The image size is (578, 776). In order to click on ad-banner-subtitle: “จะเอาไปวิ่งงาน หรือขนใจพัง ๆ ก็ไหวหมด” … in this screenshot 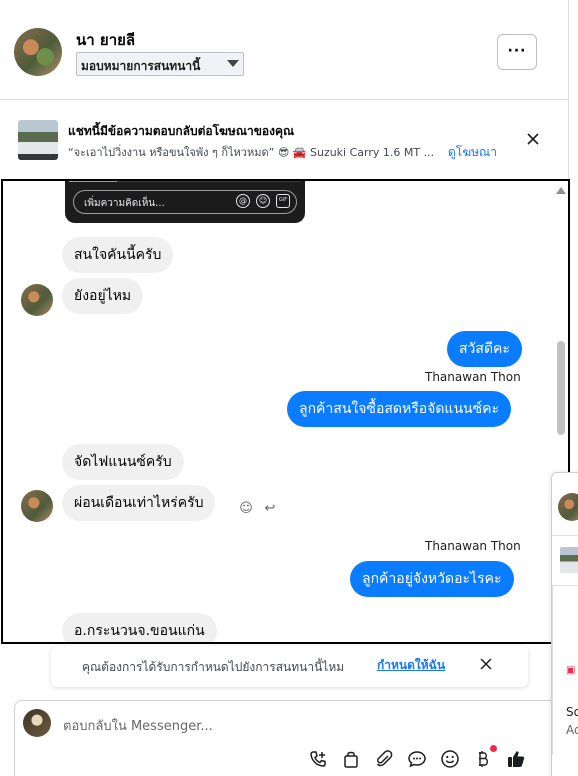, I will do `click(251, 152)`.